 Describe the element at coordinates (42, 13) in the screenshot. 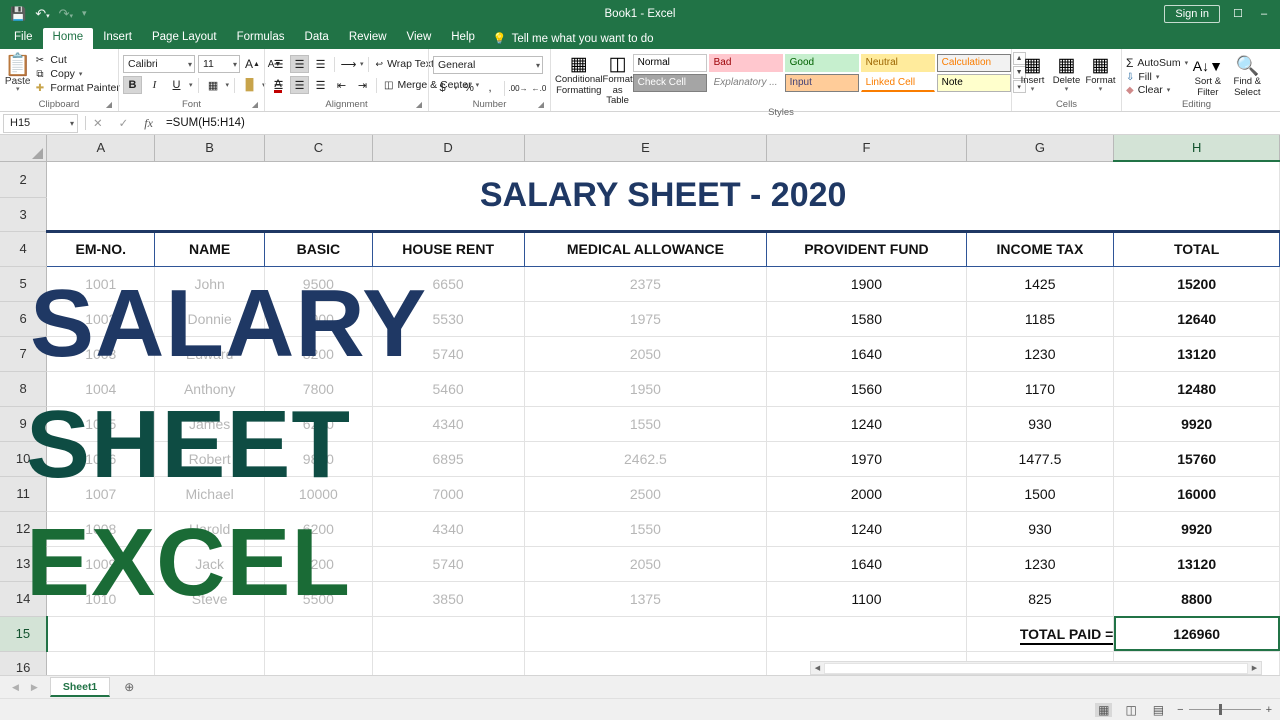

I see `undo-icon: ↶▾` at that location.